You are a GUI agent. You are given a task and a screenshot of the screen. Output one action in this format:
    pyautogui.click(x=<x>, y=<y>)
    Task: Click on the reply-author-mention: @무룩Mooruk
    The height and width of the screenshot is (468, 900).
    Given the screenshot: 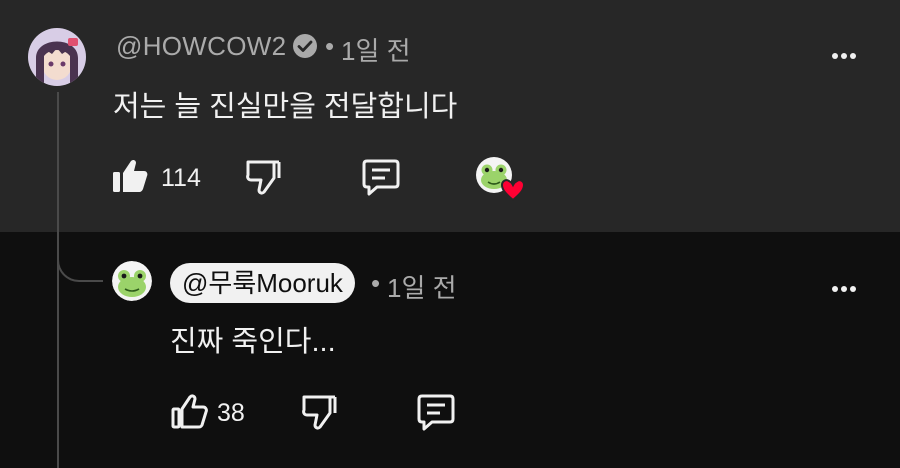 What is the action you would take?
    pyautogui.click(x=262, y=283)
    